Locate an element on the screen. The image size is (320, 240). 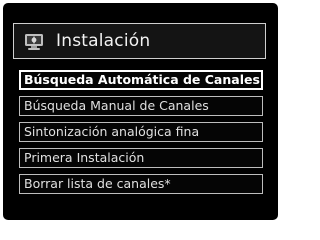
menu-item-analog-fine-tuning: Sintonización analógica fina is located at coordinates (141, 132).